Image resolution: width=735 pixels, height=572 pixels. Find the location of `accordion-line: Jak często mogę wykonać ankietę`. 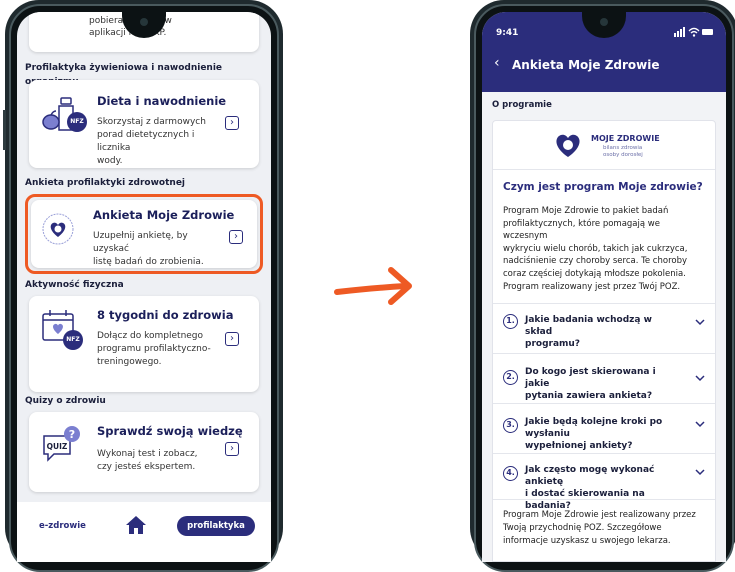

accordion-line: Jak często mogę wykonać ankietę is located at coordinates (590, 476).